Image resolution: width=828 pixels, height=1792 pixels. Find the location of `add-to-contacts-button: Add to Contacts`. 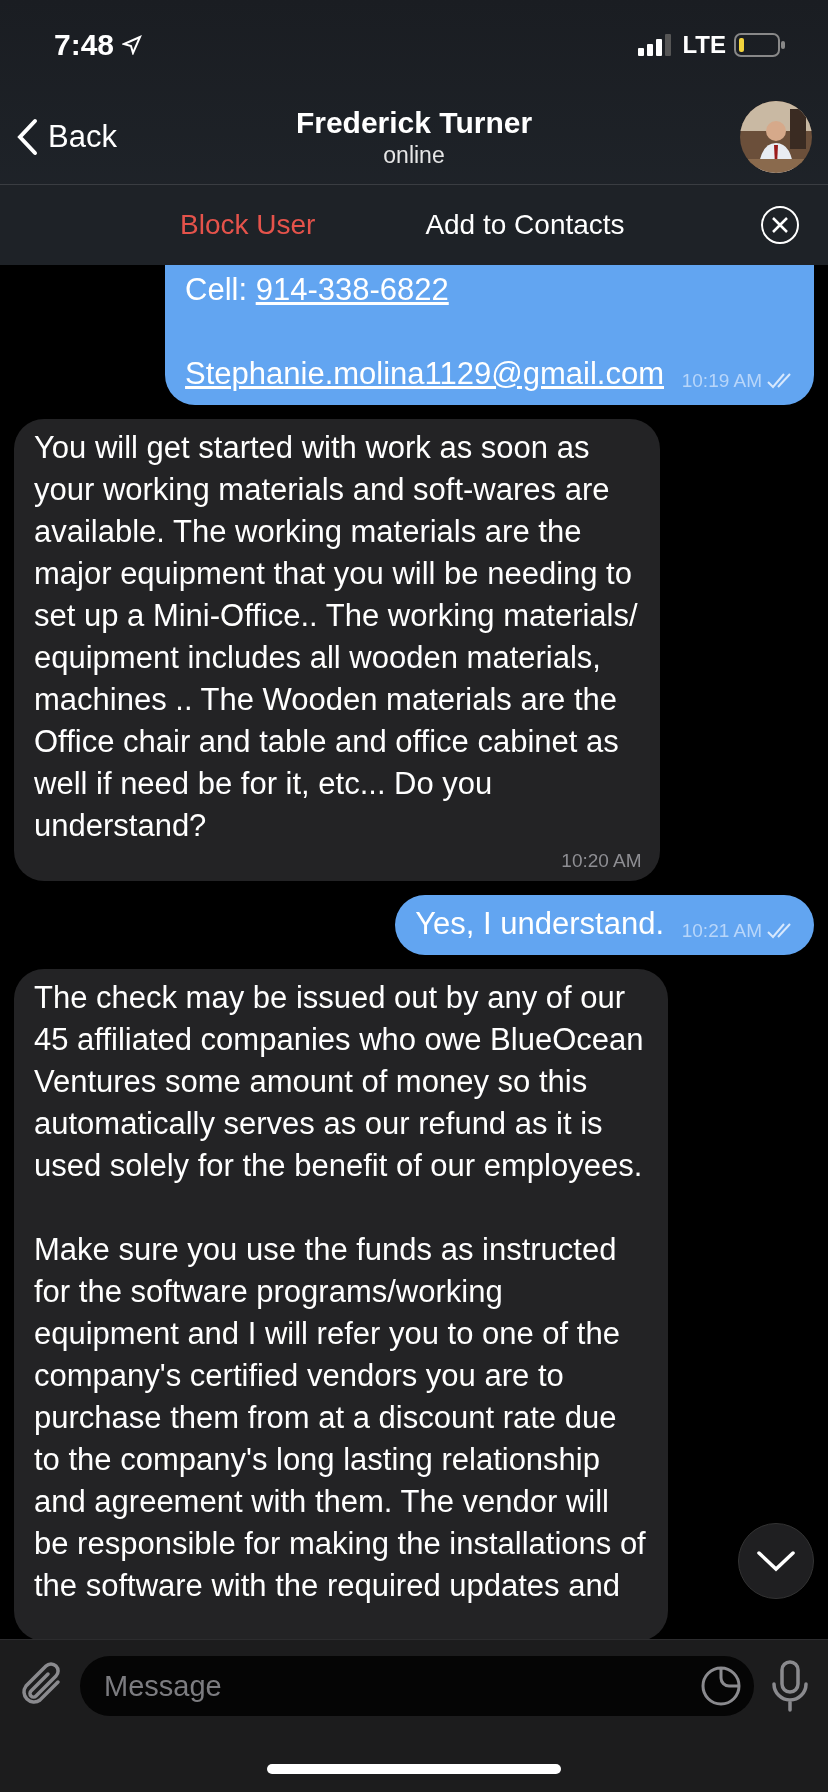

add-to-contacts-button: Add to Contacts is located at coordinates (525, 225).